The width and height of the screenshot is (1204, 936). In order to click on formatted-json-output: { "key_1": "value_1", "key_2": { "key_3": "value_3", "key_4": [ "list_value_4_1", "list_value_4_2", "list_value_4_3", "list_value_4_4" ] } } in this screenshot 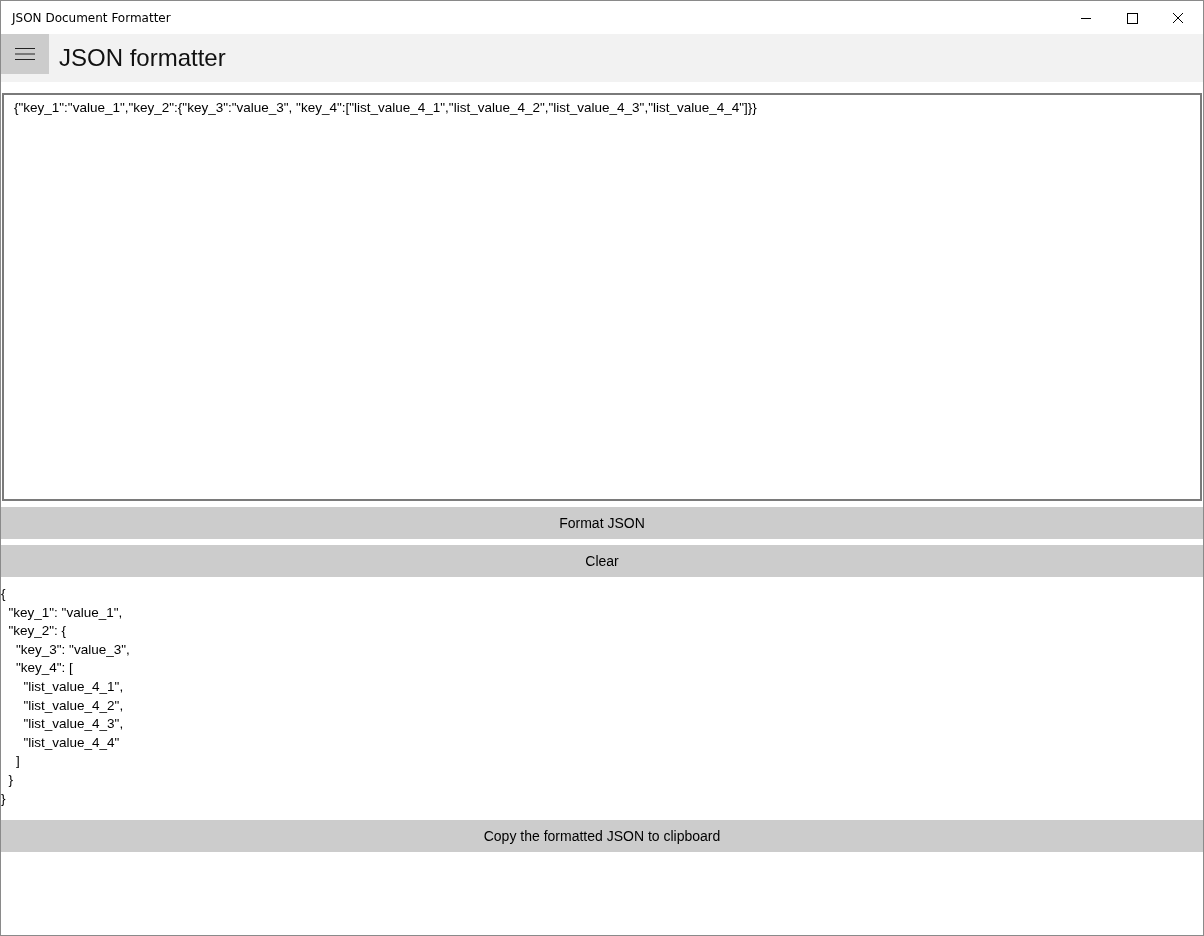, I will do `click(66, 696)`.